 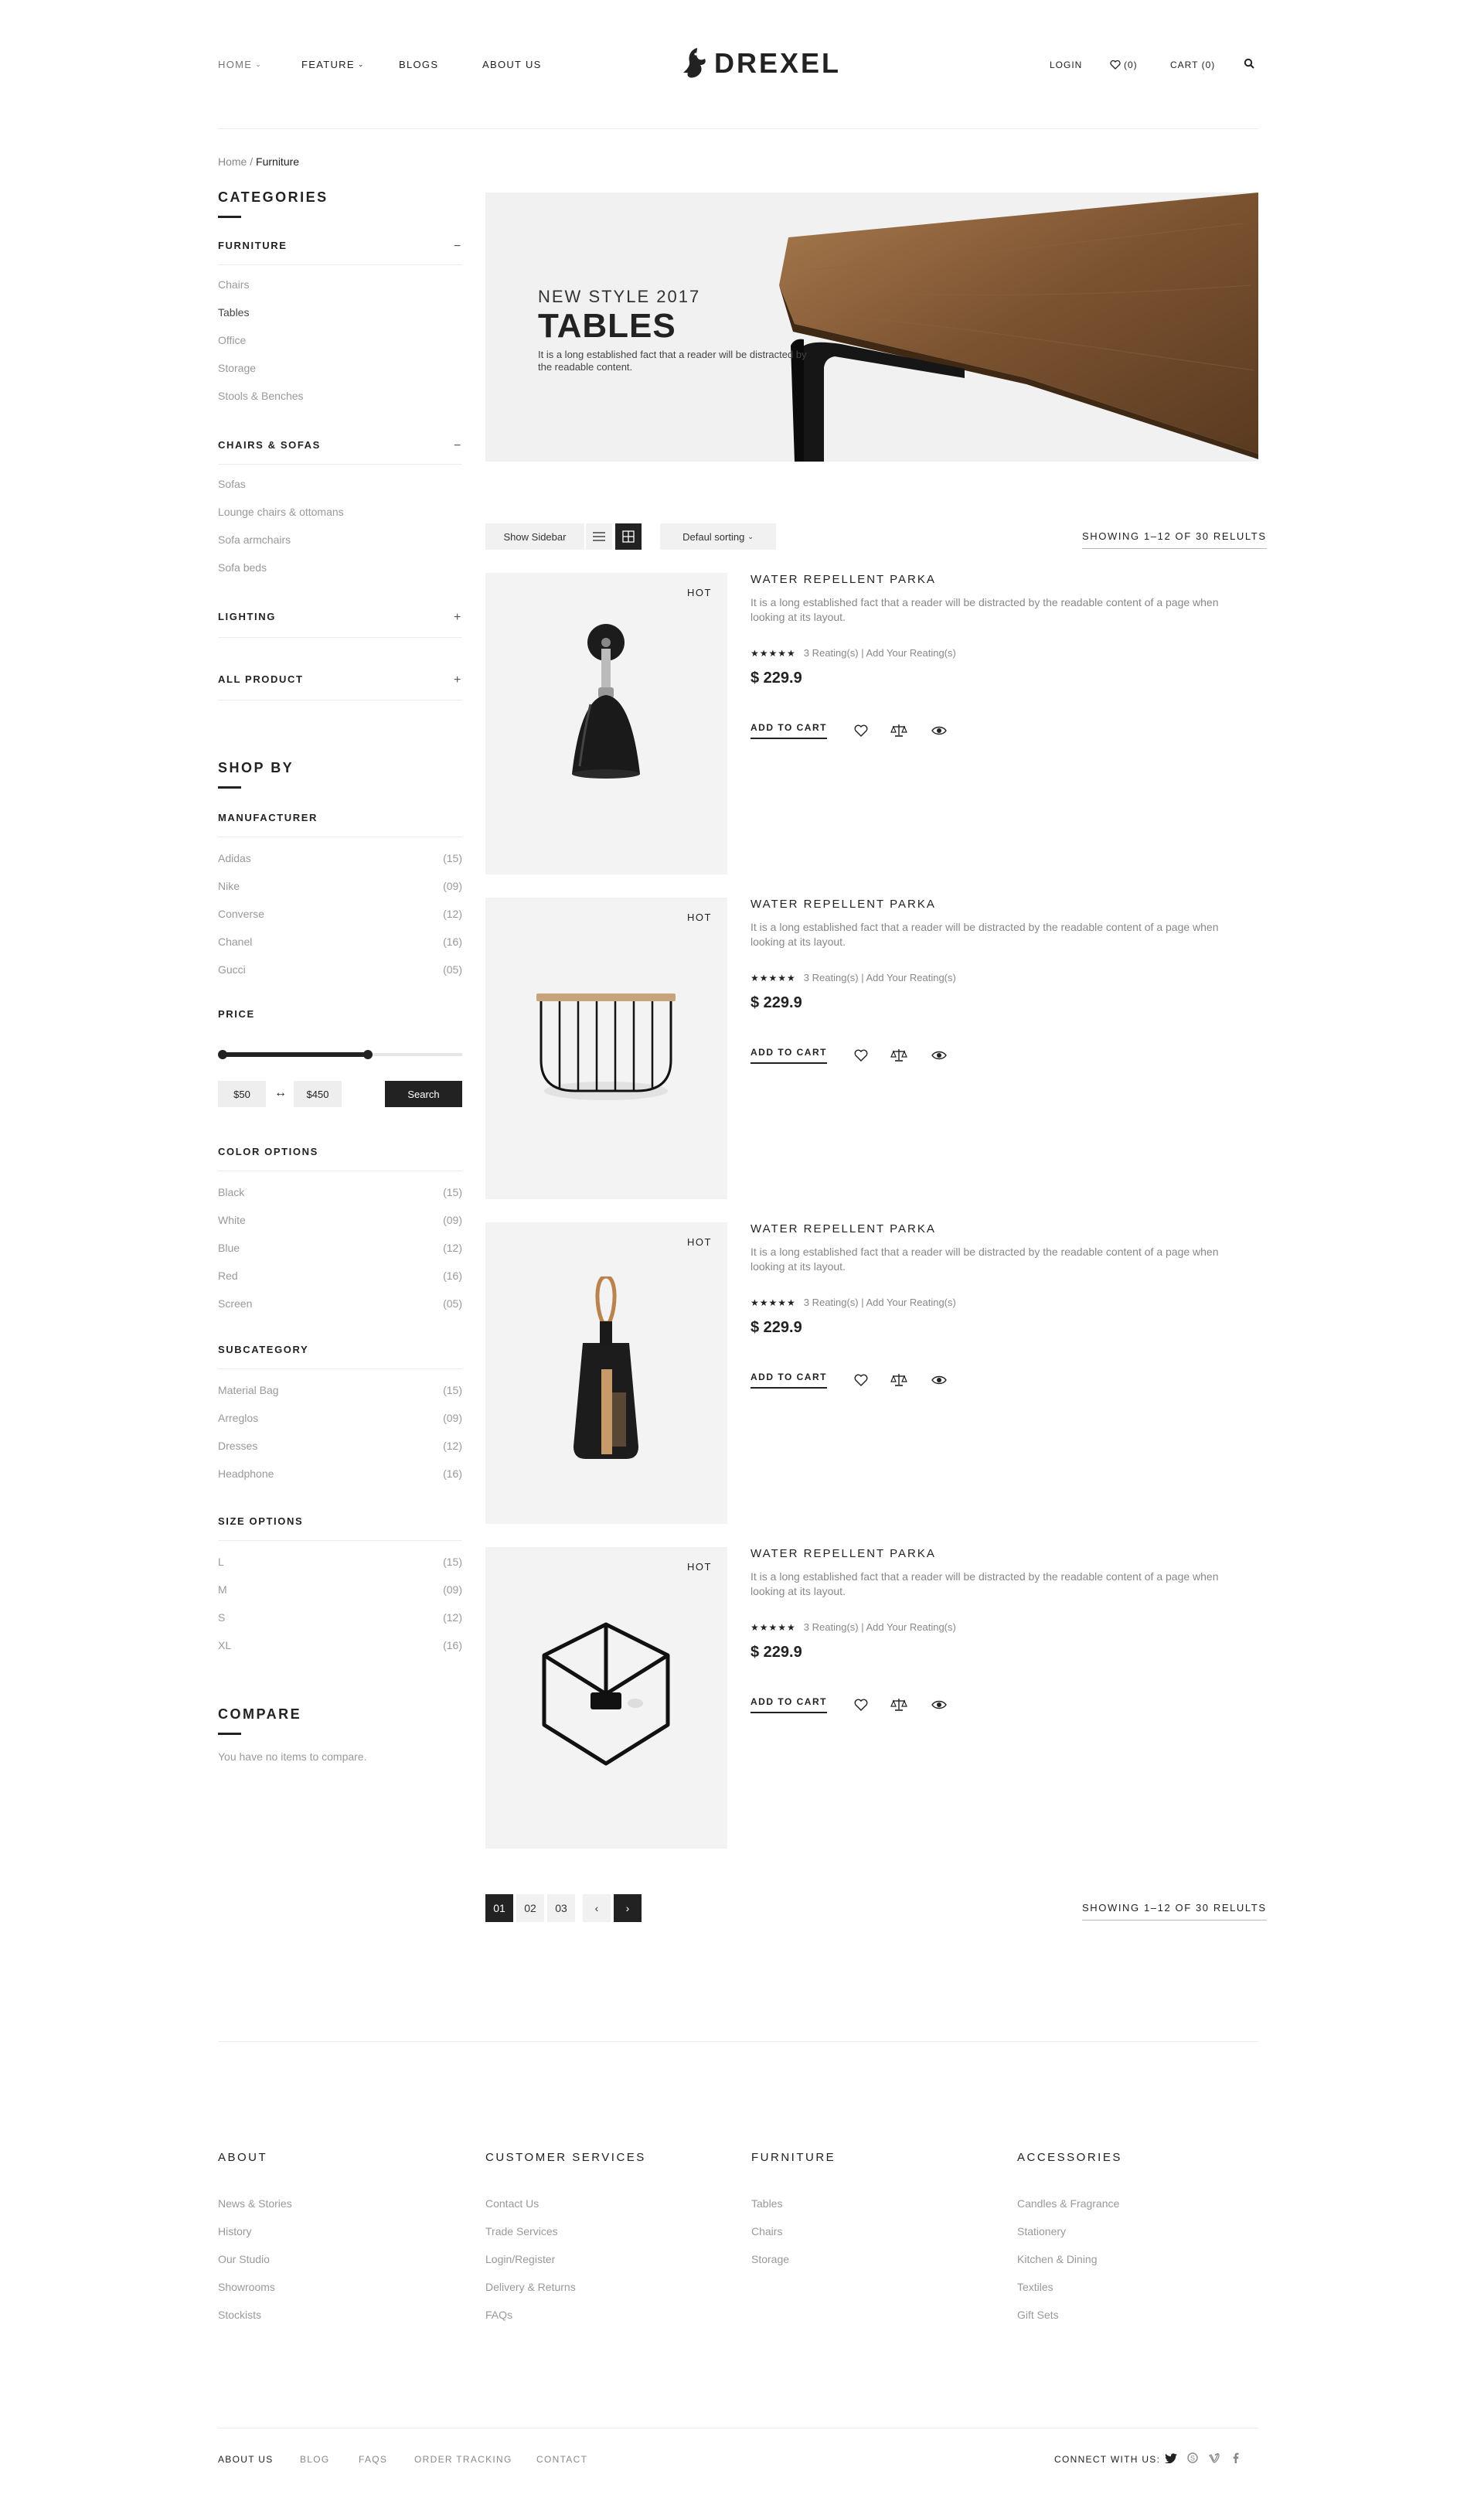 I want to click on twitter-icon, so click(x=1170, y=2457).